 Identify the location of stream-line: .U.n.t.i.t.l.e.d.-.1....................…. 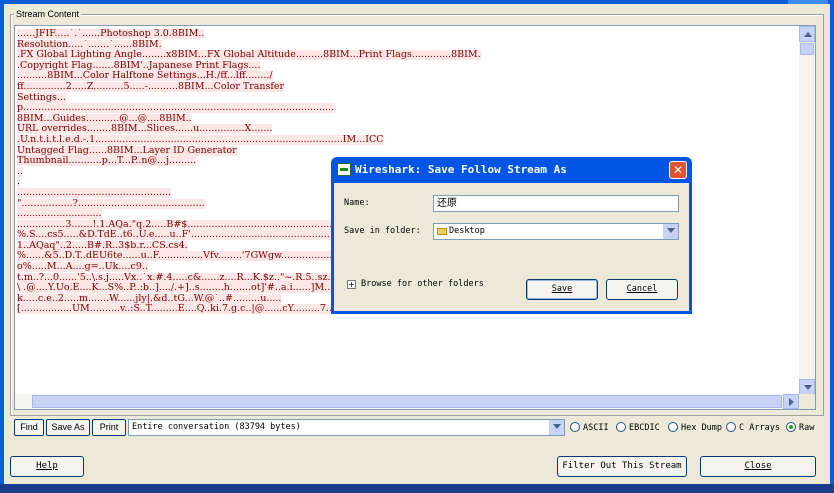
(408, 140).